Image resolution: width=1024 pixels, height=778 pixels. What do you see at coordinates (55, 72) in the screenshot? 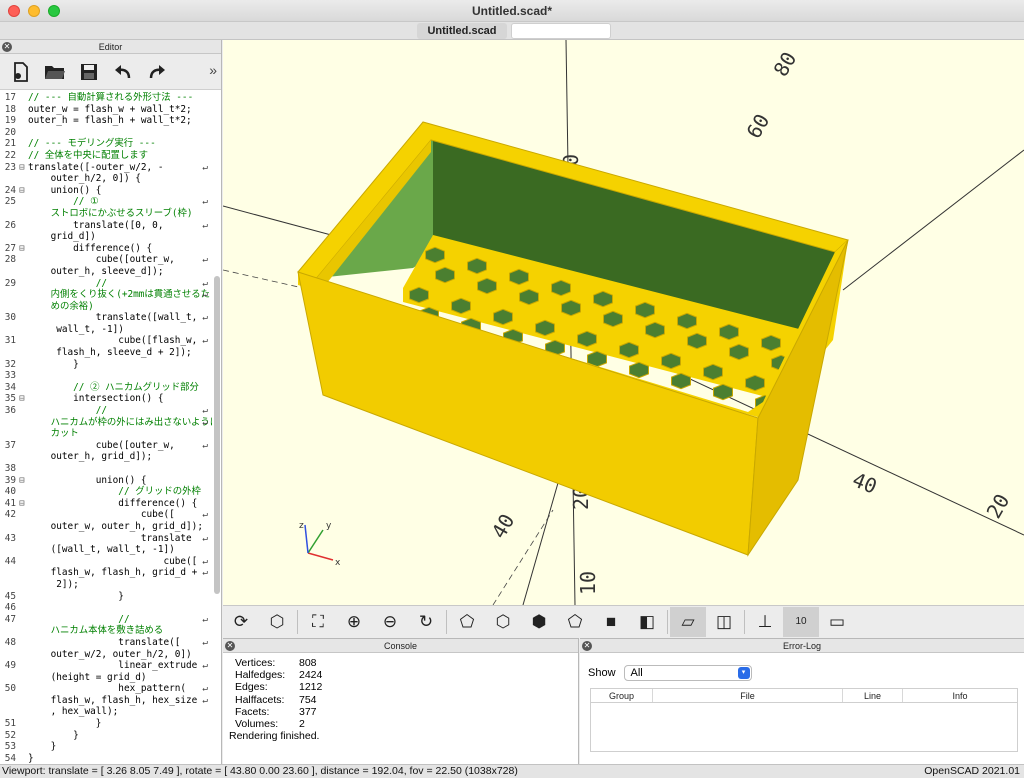
I see `open-folder-icon` at bounding box center [55, 72].